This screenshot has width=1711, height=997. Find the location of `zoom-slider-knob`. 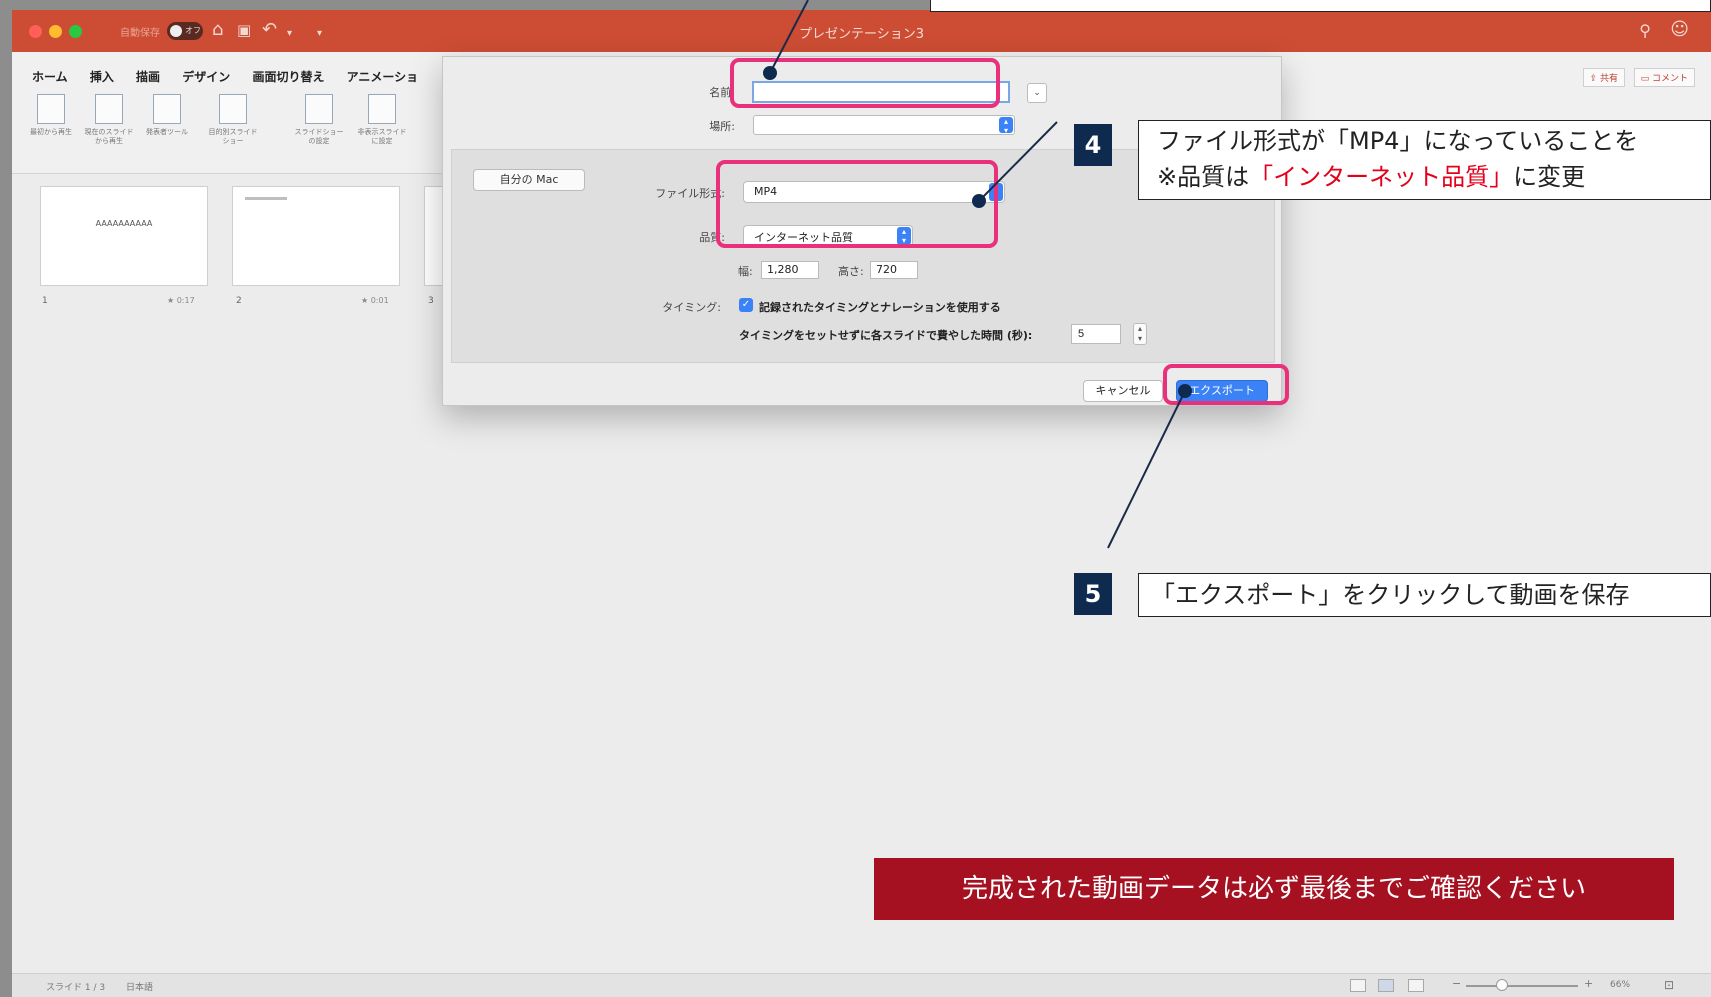

zoom-slider-knob is located at coordinates (1502, 985).